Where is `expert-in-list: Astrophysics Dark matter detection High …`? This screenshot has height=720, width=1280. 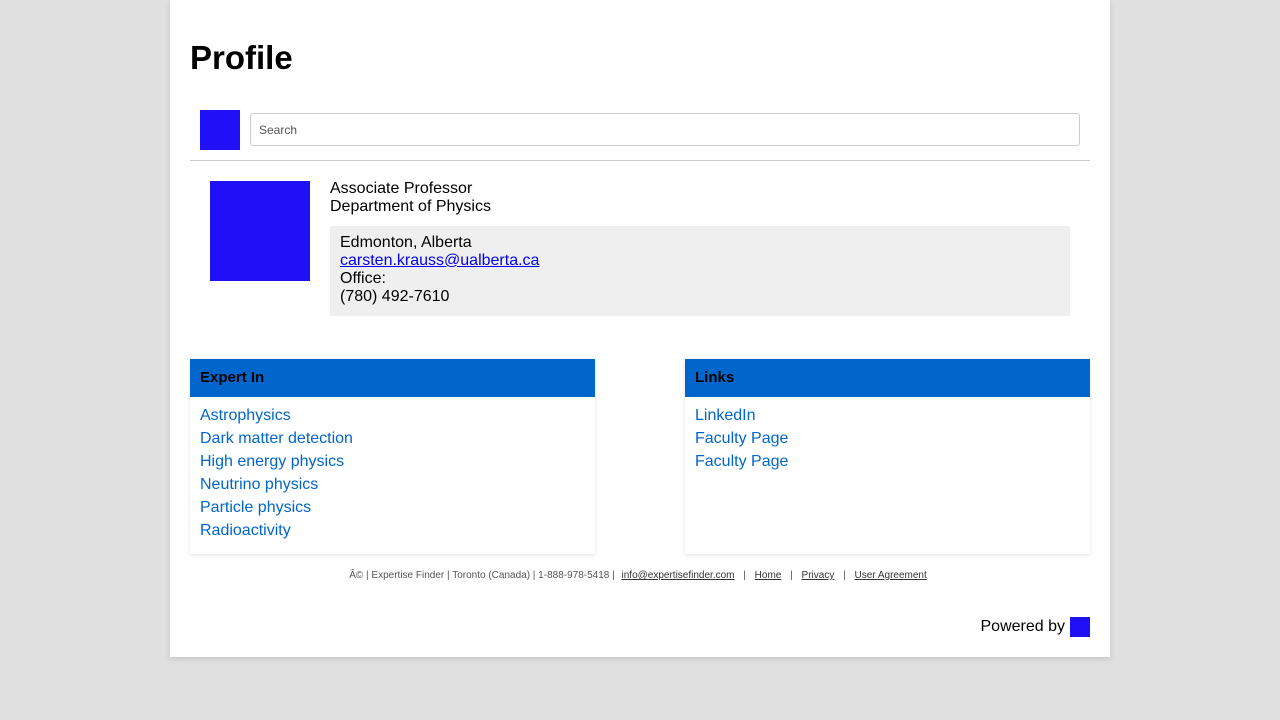
expert-in-list: Astrophysics Dark matter detection High … is located at coordinates (392, 469).